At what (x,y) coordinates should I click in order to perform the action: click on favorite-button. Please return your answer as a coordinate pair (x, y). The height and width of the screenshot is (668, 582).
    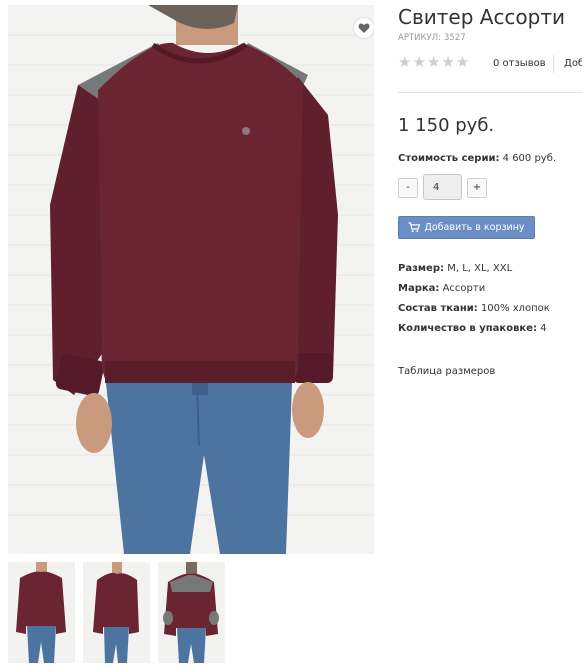
    Looking at the image, I should click on (363, 28).